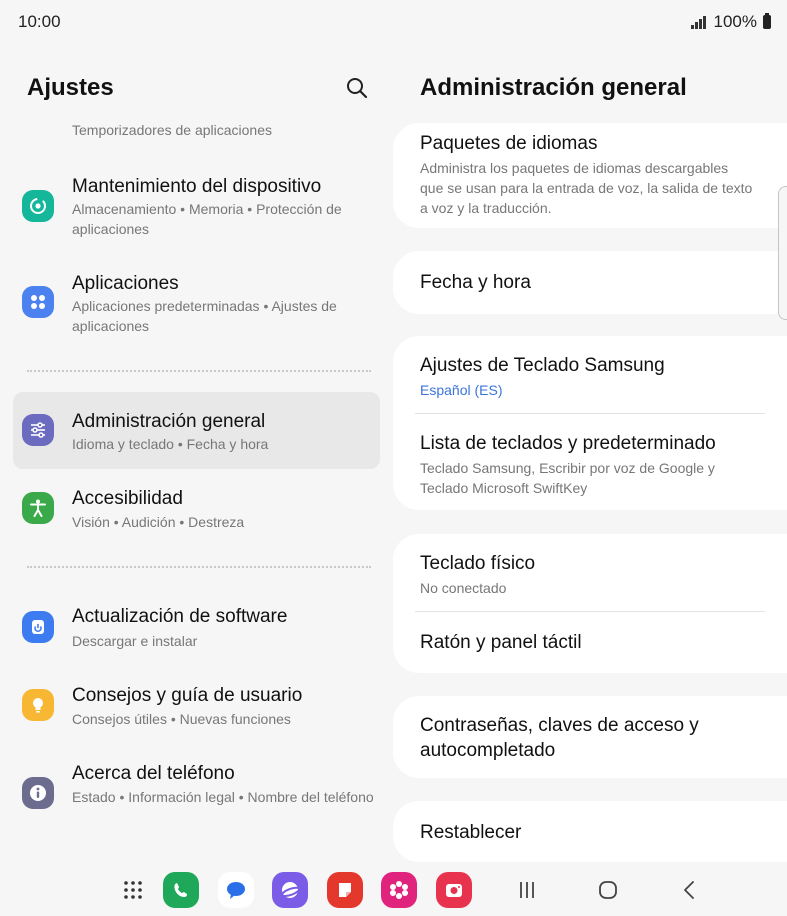  What do you see at coordinates (39, 21) in the screenshot?
I see `status-time: 10:00` at bounding box center [39, 21].